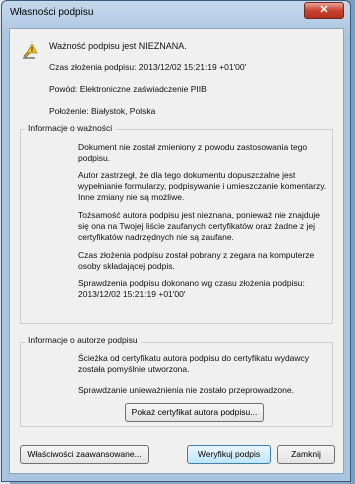 The height and width of the screenshot is (484, 355). I want to click on signature-status: Ważność podpisu jest NIEZNANA., so click(118, 46).